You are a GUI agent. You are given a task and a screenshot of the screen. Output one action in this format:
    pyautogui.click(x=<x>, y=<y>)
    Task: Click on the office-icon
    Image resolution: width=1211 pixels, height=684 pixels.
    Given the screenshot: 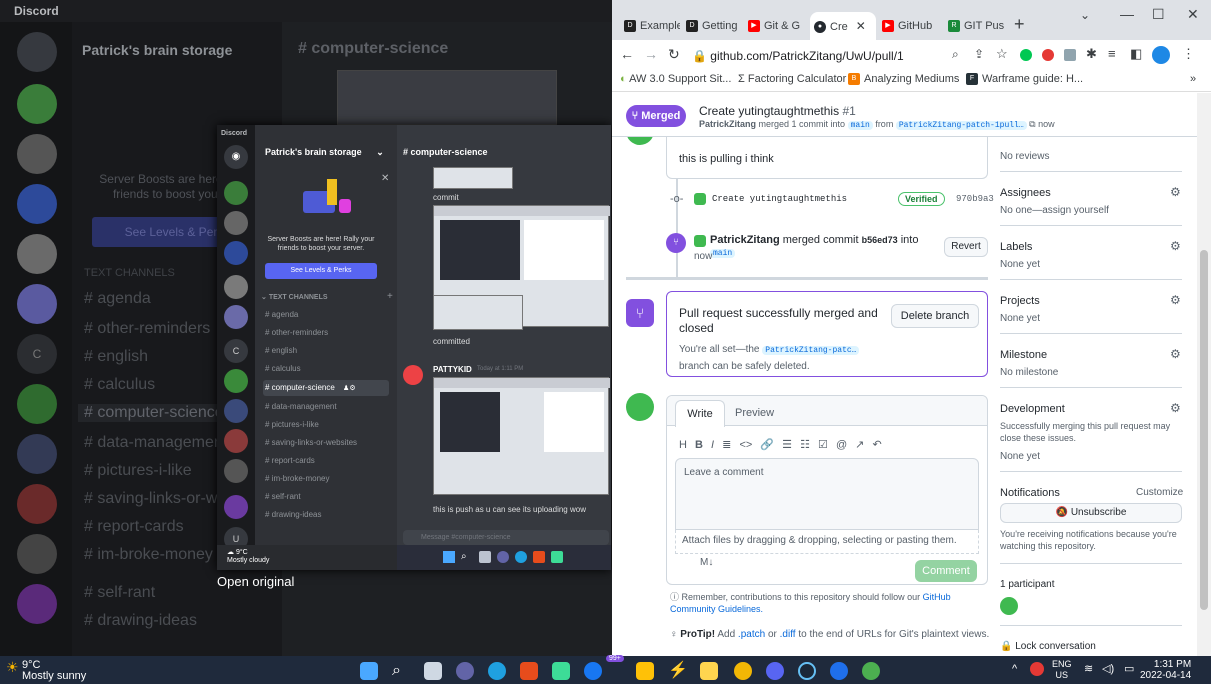 What is the action you would take?
    pyautogui.click(x=539, y=557)
    